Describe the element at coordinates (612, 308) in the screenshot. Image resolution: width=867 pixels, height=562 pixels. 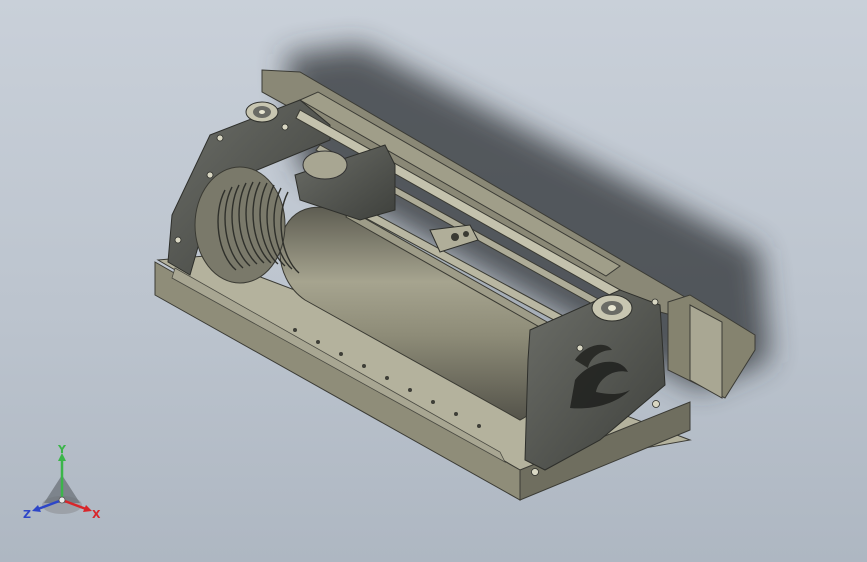
I see `pulley-right` at that location.